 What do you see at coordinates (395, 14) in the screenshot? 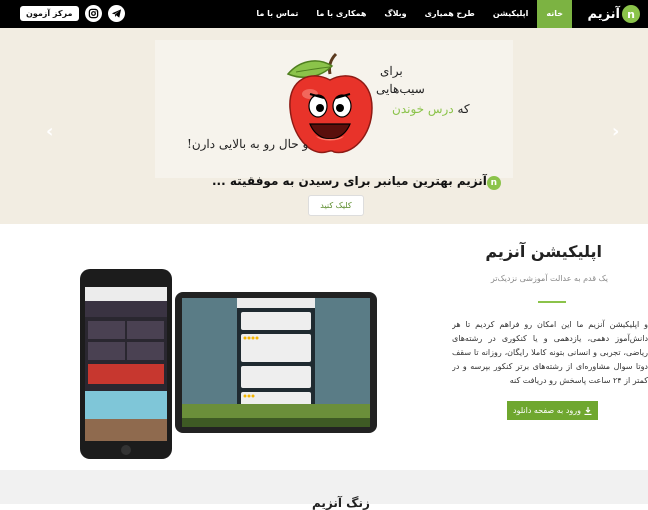
I see `menu-item-blog: وبلاگ` at bounding box center [395, 14].